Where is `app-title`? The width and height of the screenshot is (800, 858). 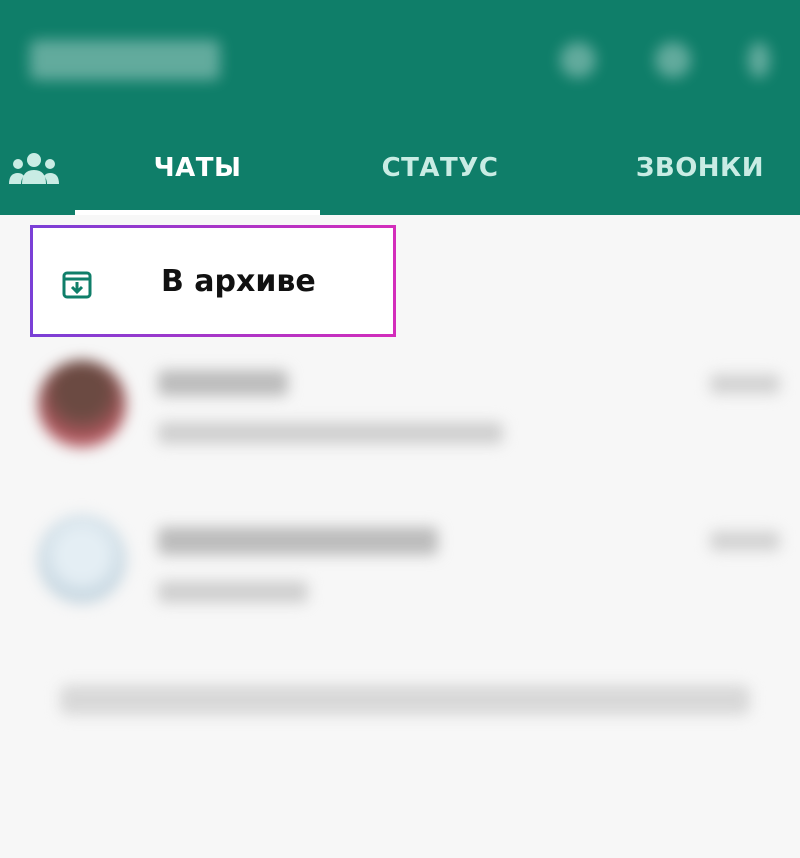
app-title is located at coordinates (125, 60).